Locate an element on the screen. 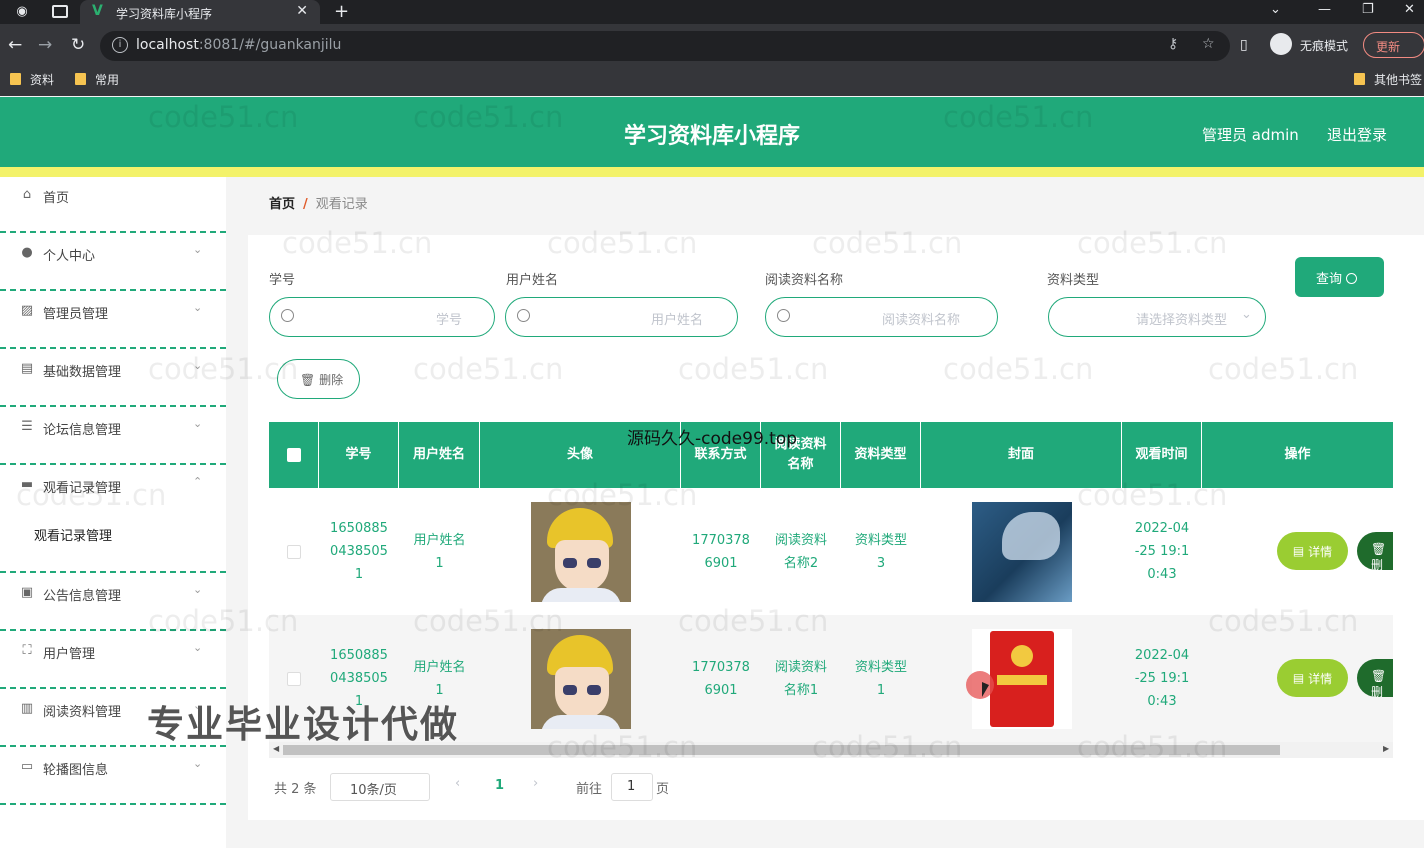 The width and height of the screenshot is (1424, 848). incognito-icon is located at coordinates (1281, 44).